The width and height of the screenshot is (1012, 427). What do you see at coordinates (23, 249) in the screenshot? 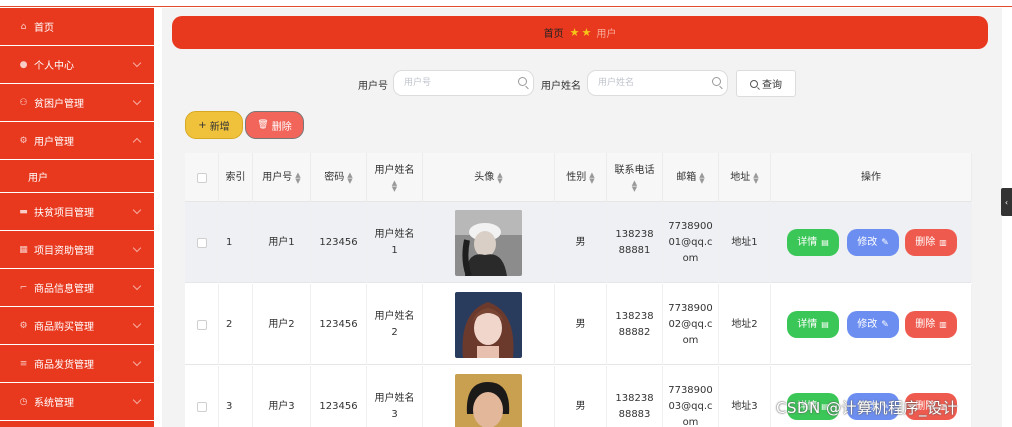
I see `grid-icon: ▦` at bounding box center [23, 249].